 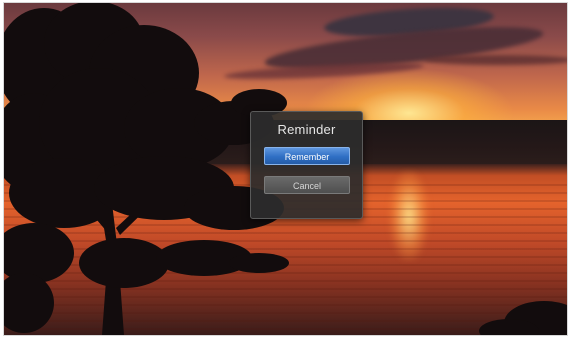 I want to click on reminder-dialog: Reminder Remember Cancel, so click(x=306, y=165).